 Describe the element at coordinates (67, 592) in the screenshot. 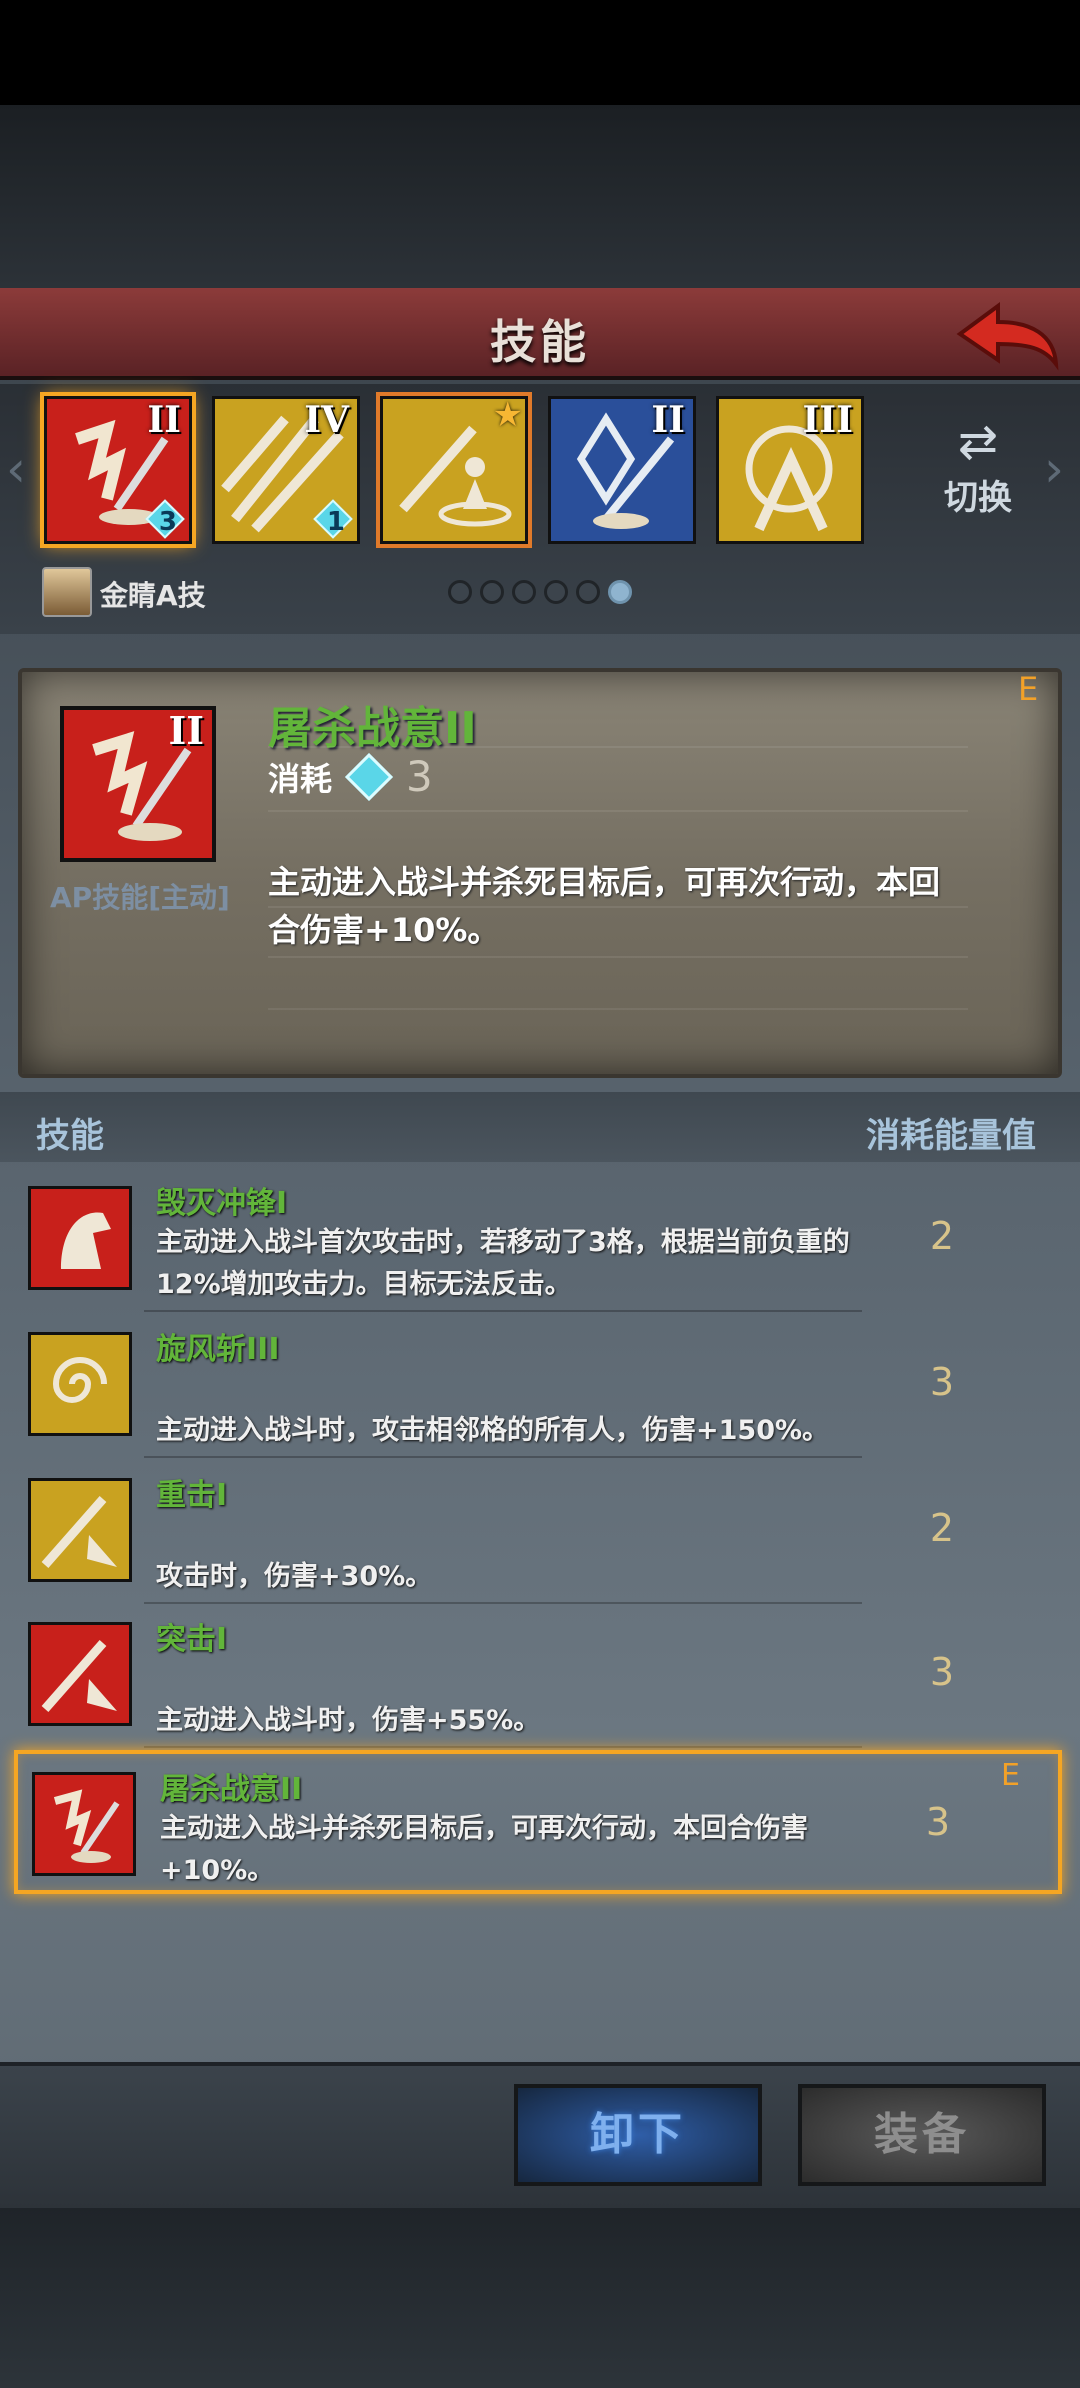

I see `avatar` at that location.